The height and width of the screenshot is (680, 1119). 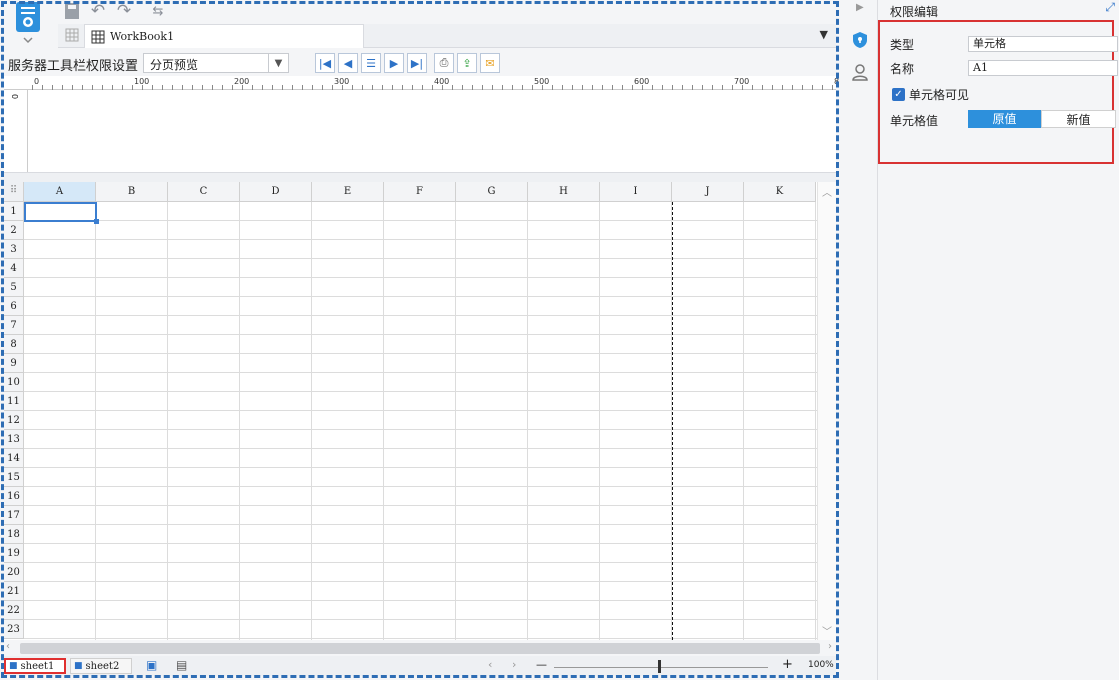 I want to click on column-header: B, so click(x=132, y=192).